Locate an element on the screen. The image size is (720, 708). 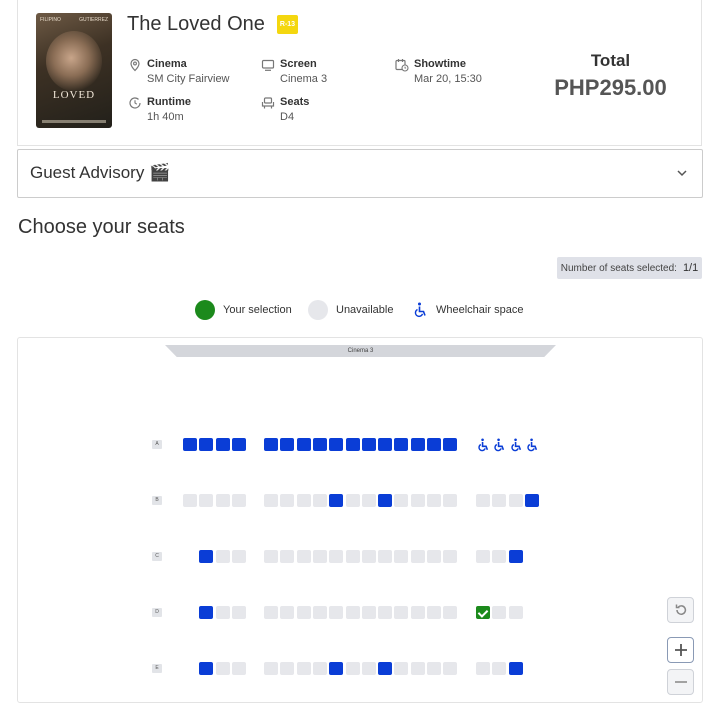
total-value: PHP295.00 is located at coordinates (610, 87).